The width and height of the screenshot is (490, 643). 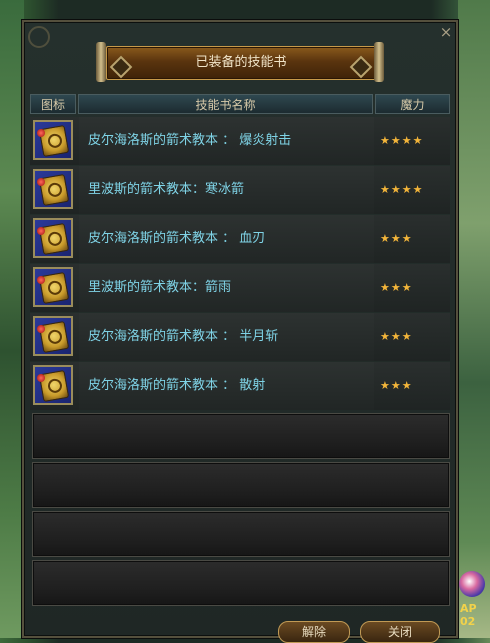 What do you see at coordinates (468, 615) in the screenshot?
I see `ap-label: AP 02` at bounding box center [468, 615].